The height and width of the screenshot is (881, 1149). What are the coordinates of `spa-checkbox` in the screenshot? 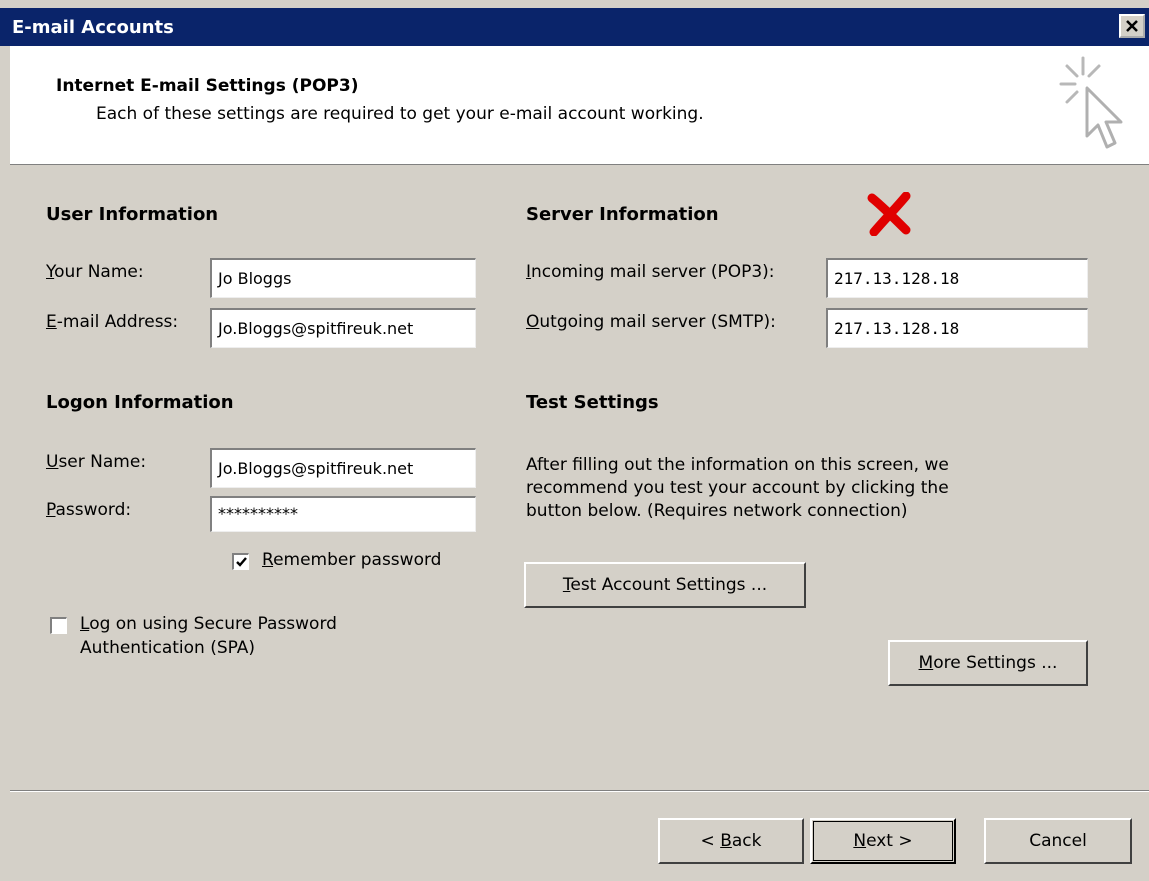 It's located at (58, 625).